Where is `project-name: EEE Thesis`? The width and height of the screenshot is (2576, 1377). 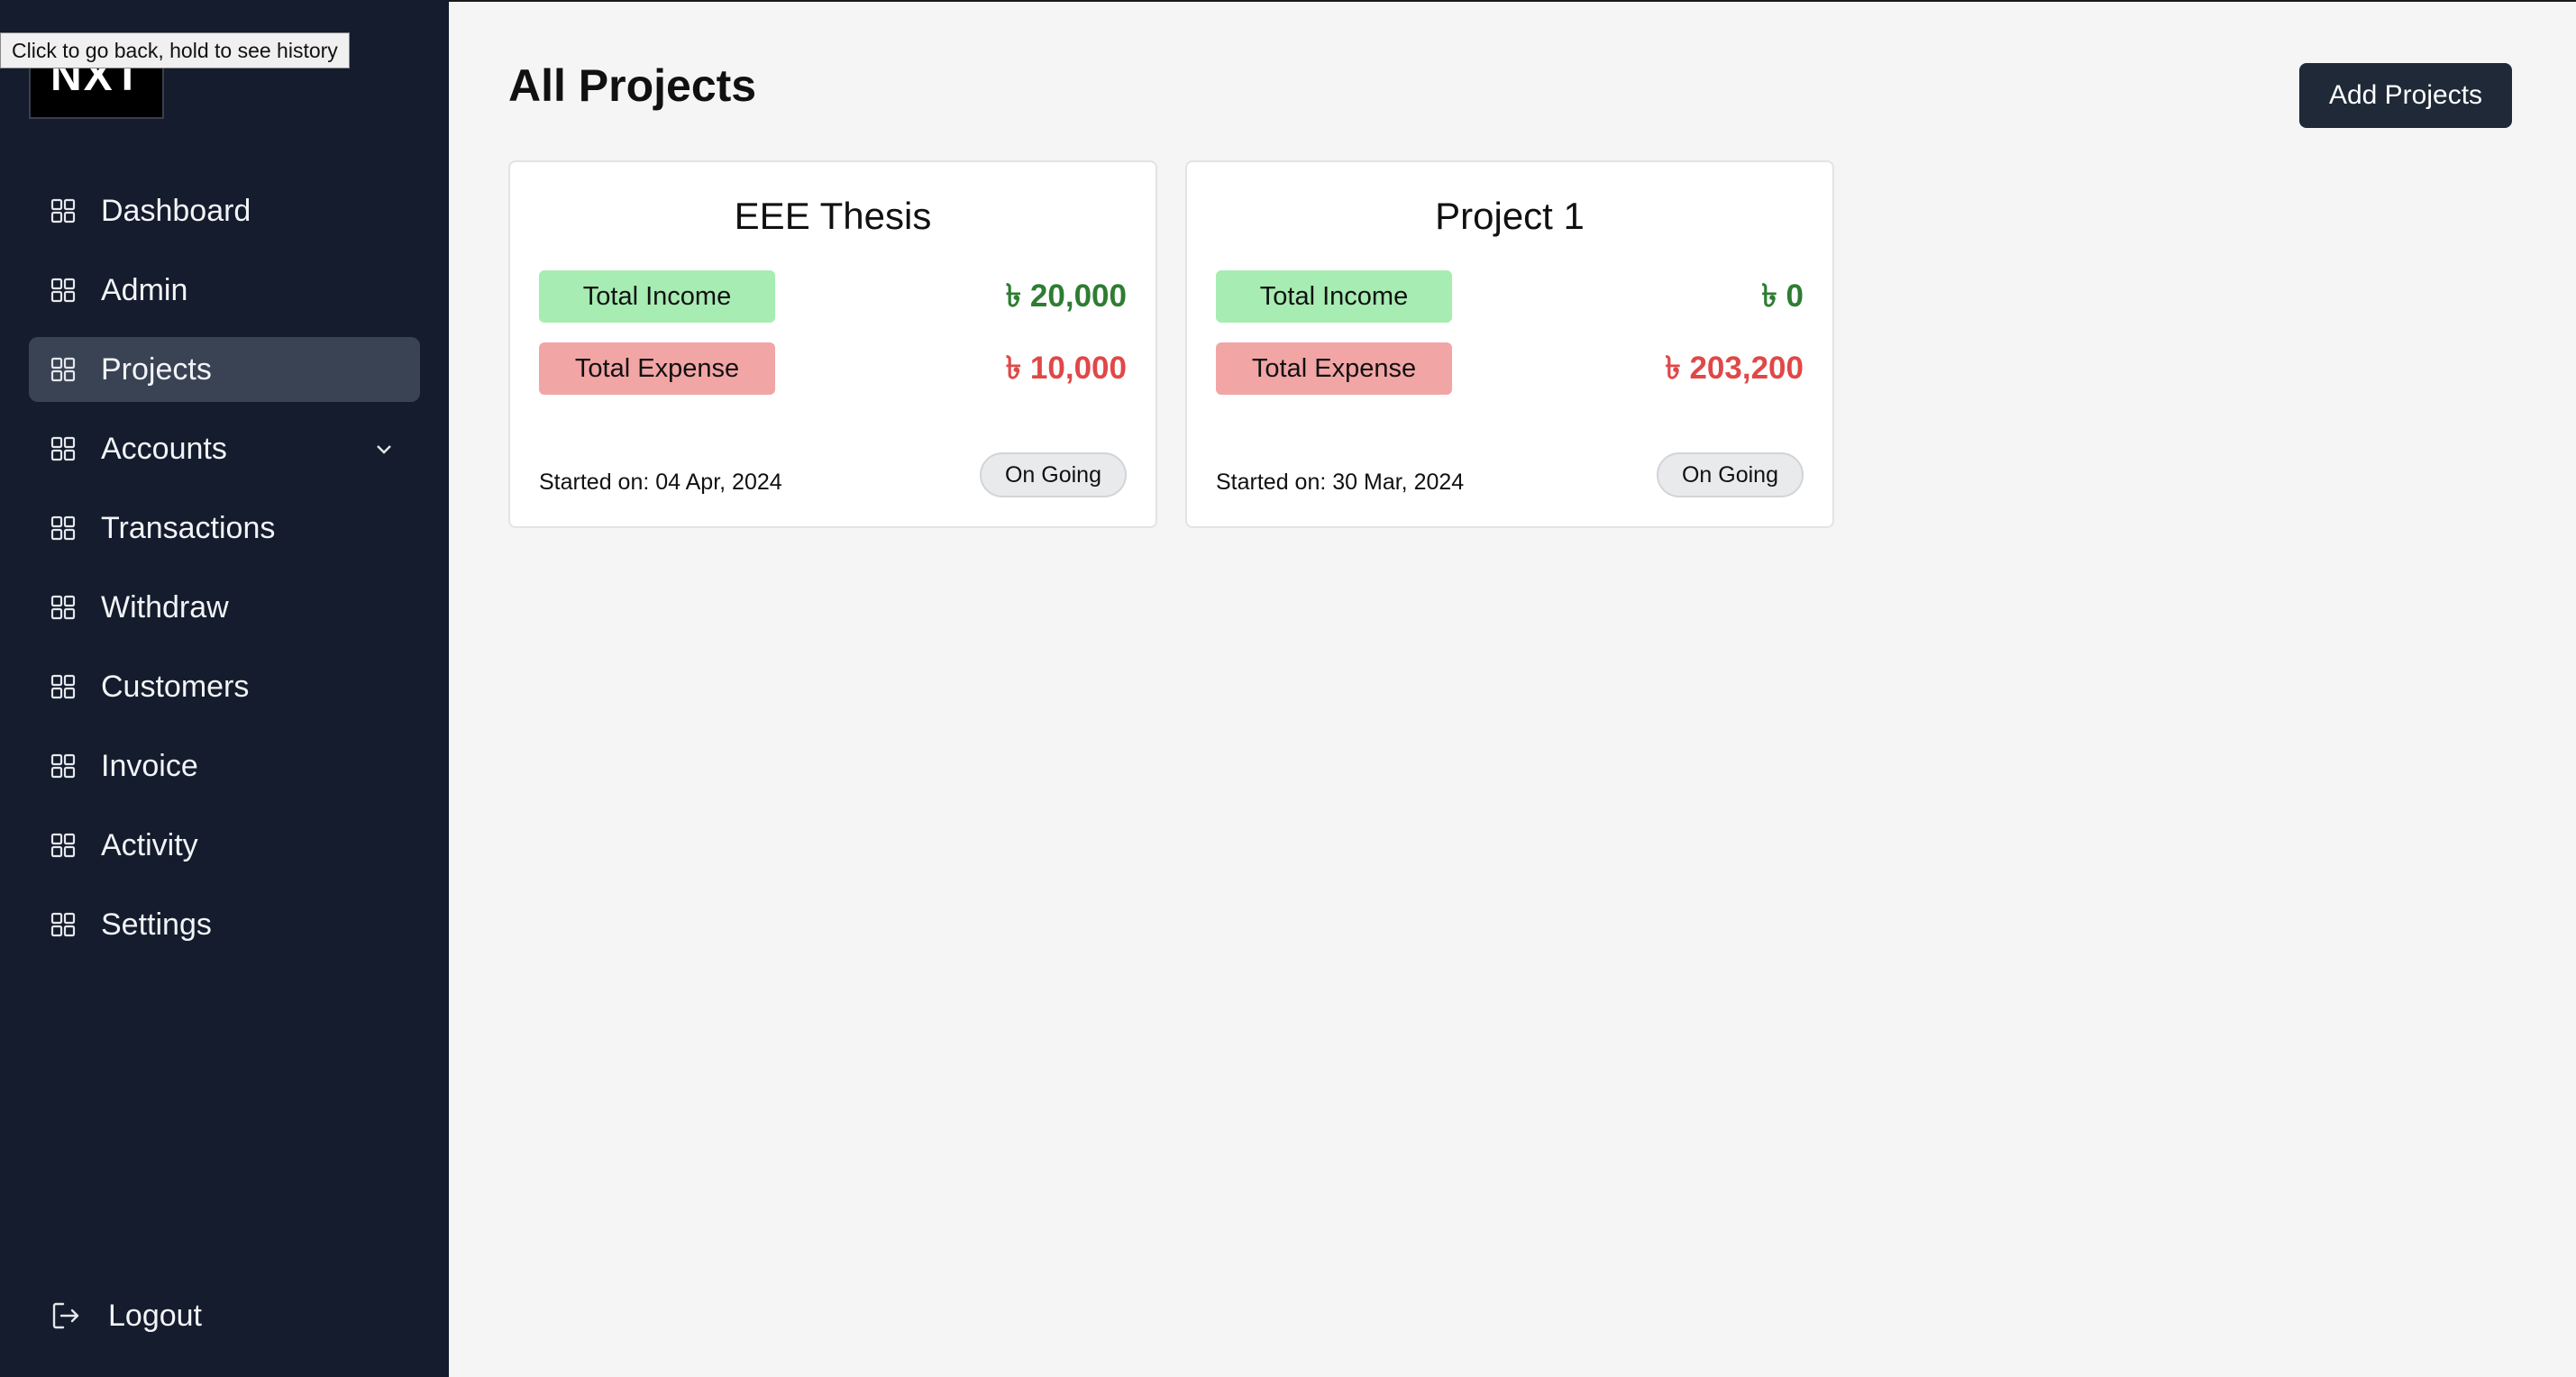 project-name: EEE Thesis is located at coordinates (833, 216).